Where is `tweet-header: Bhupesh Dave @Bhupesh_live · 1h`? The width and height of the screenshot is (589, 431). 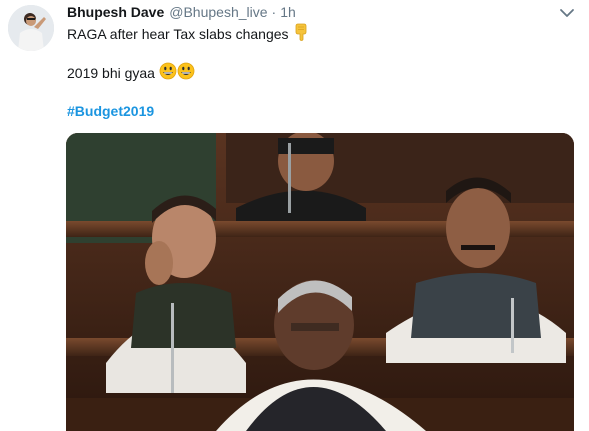
tweet-header: Bhupesh Dave @Bhupesh_live · 1h is located at coordinates (181, 13).